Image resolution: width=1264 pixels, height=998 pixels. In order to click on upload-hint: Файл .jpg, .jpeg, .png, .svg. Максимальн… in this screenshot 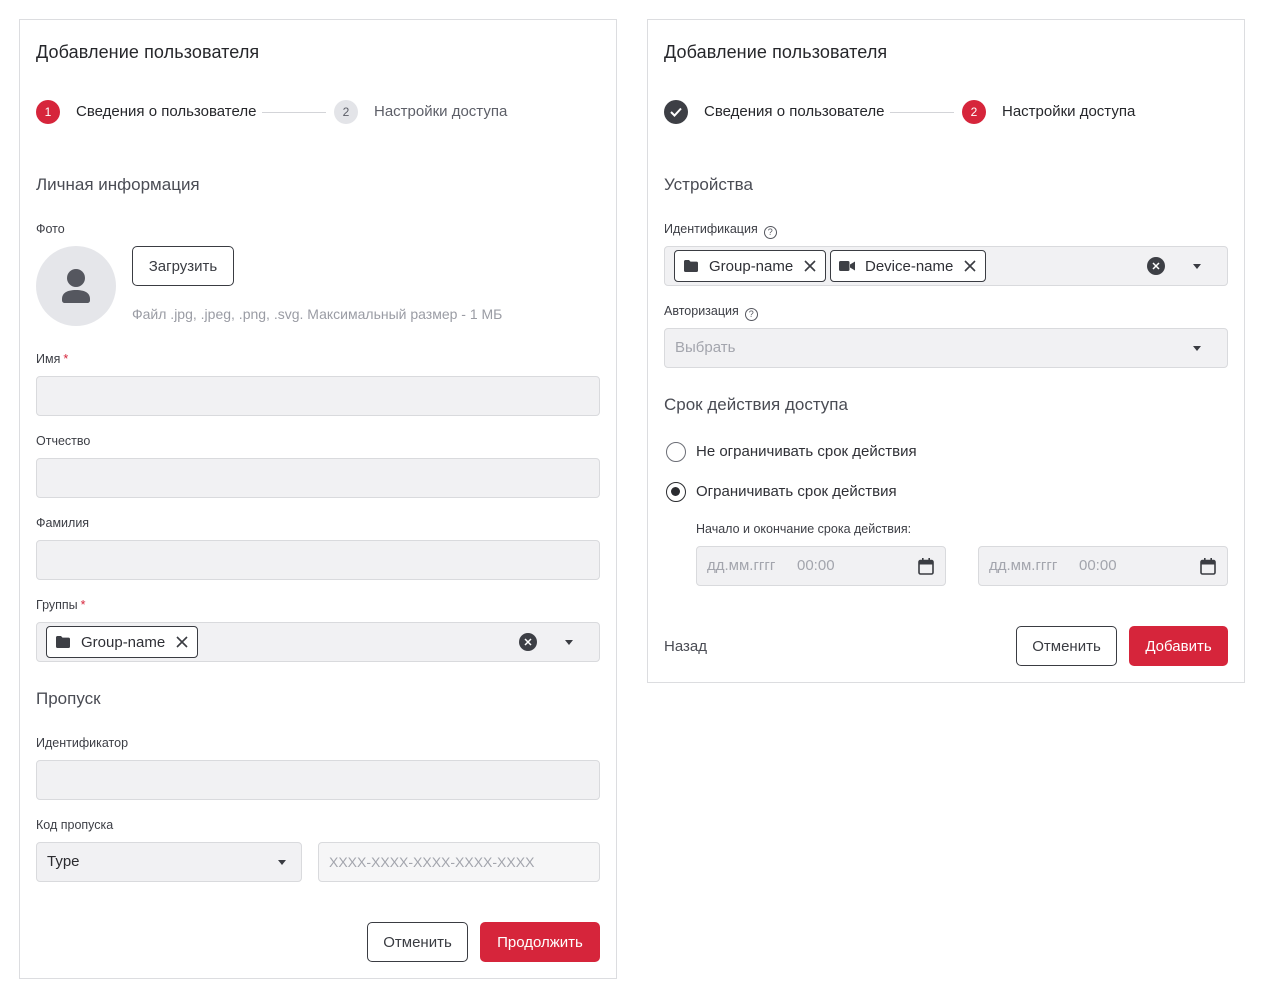, I will do `click(317, 314)`.